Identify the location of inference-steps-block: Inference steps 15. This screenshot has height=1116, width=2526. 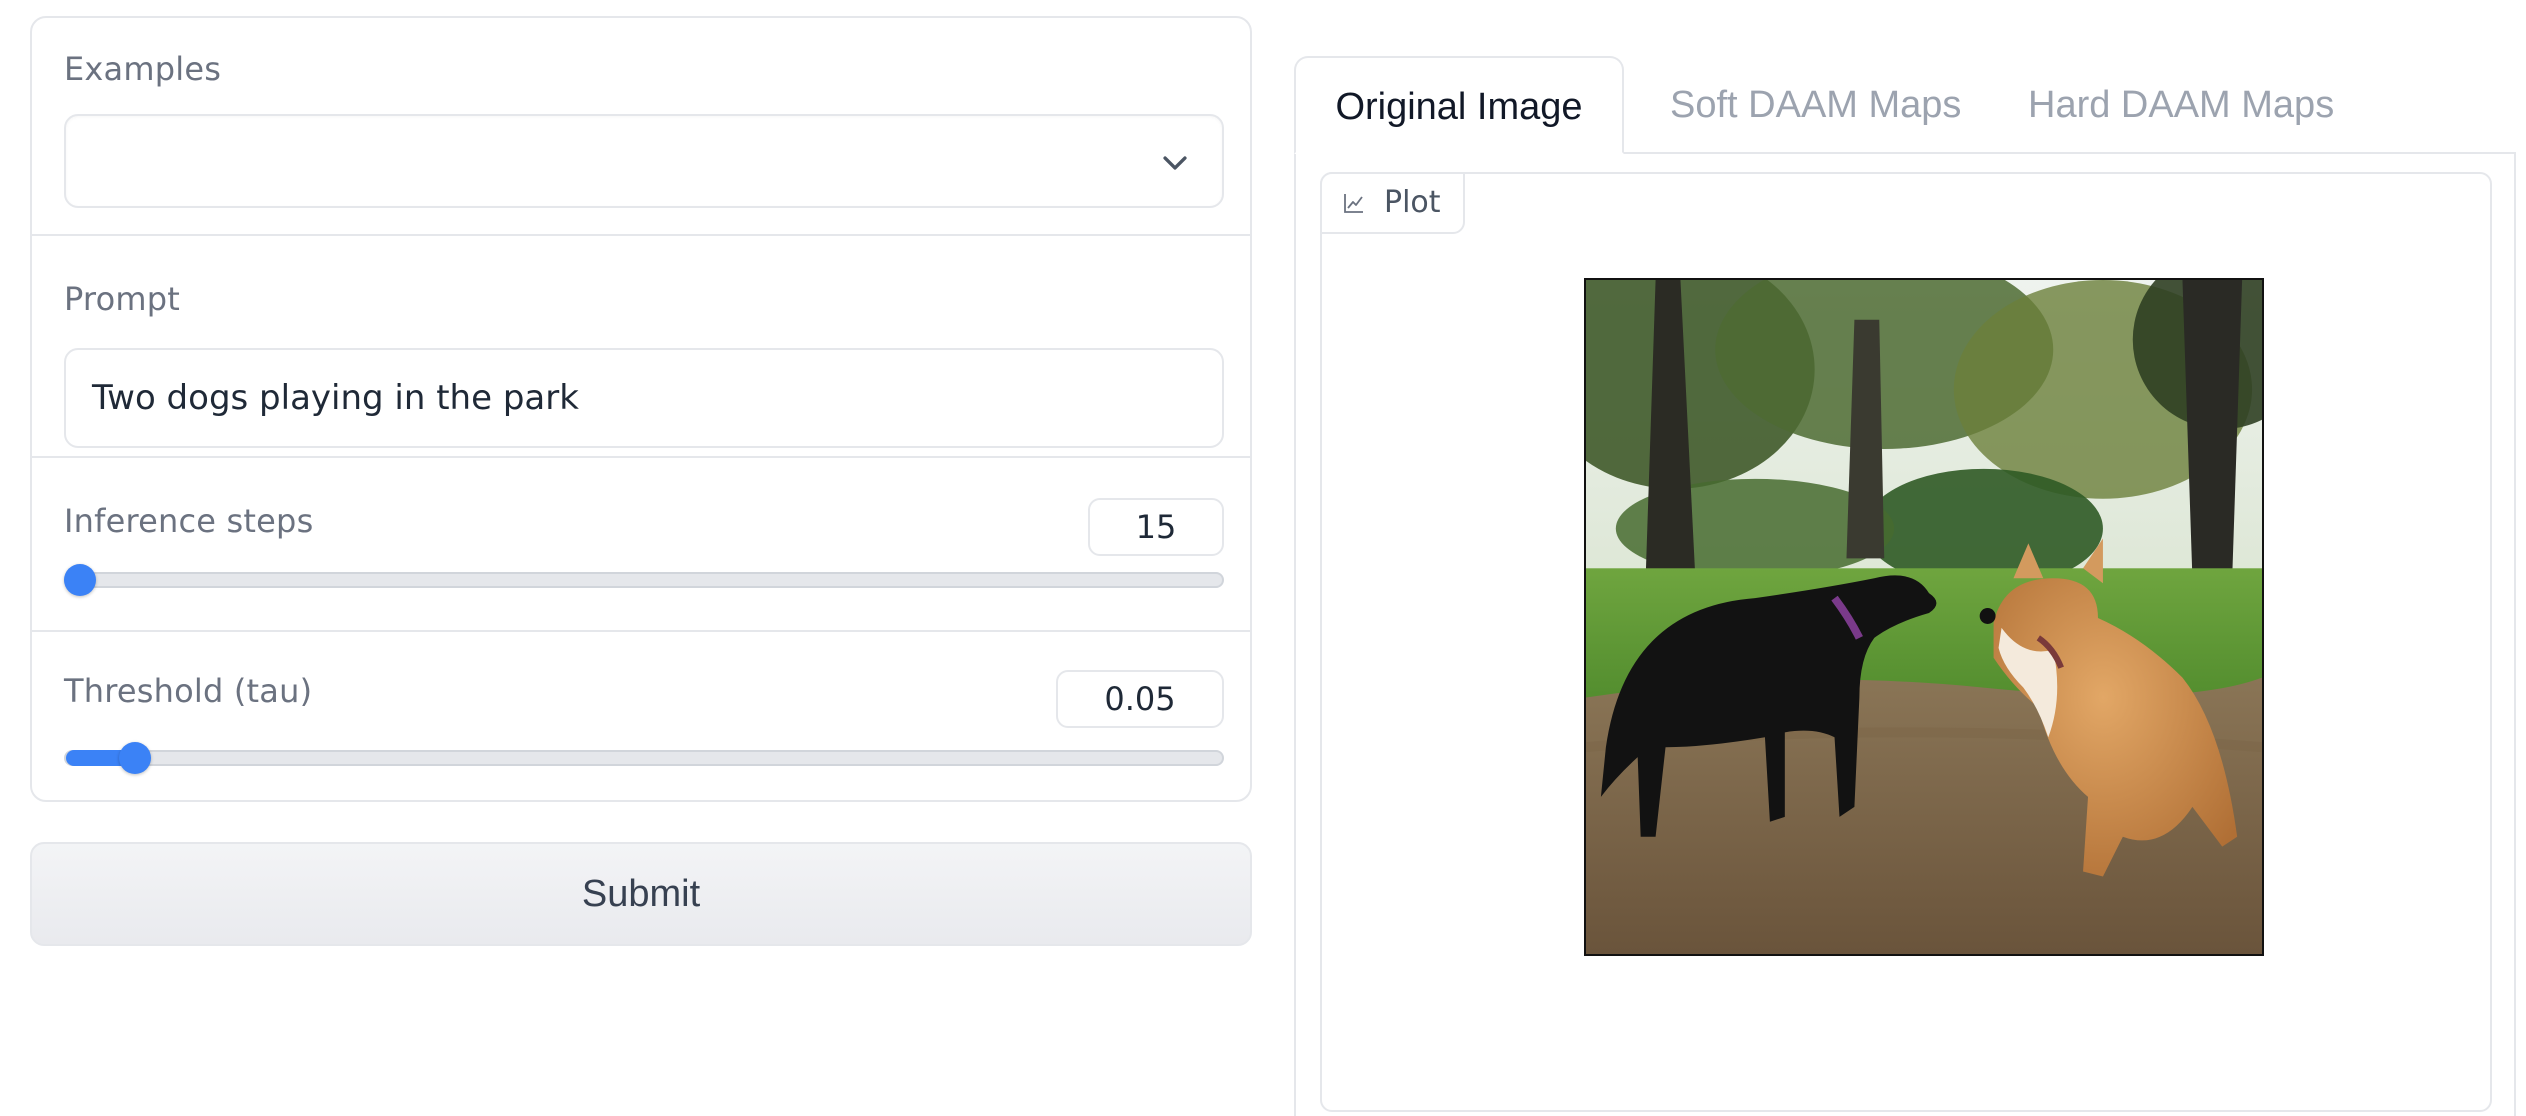
(641, 545).